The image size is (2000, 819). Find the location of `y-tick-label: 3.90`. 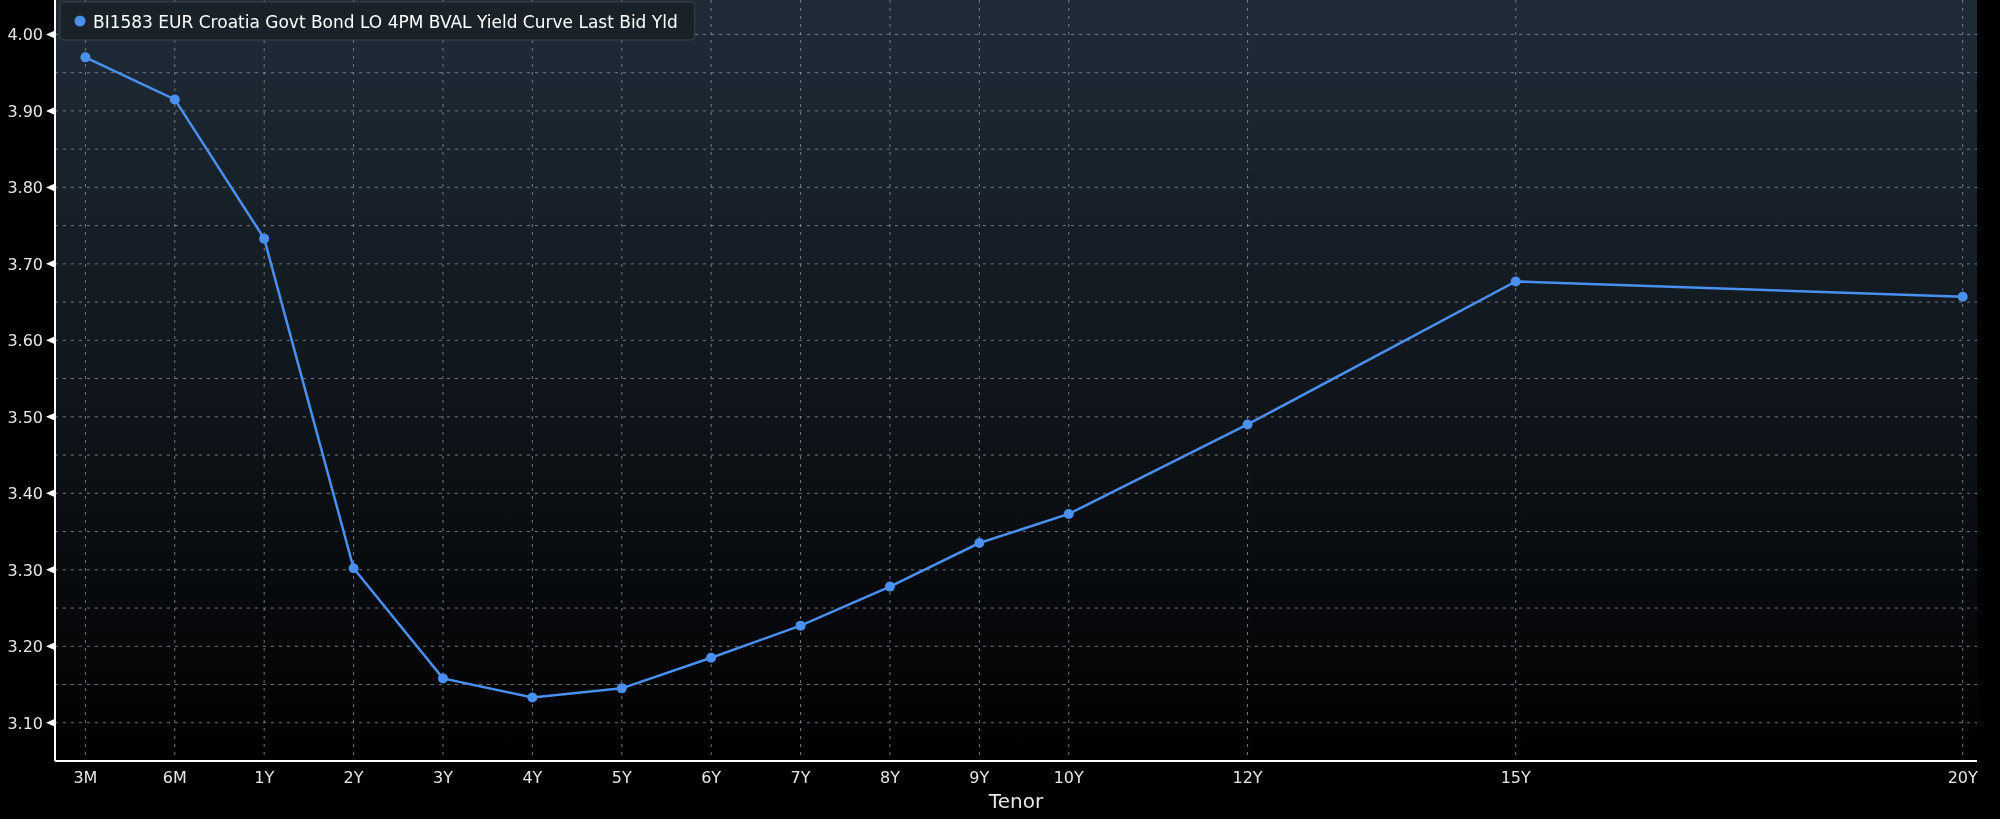

y-tick-label: 3.90 is located at coordinates (25, 111).